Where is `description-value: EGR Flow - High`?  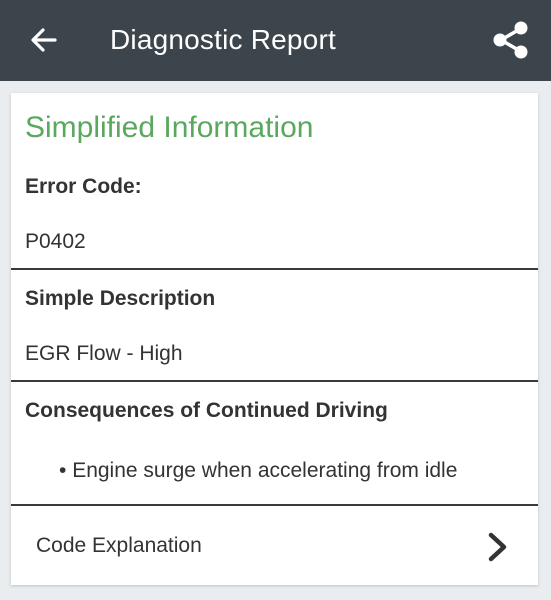
description-value: EGR Flow - High is located at coordinates (104, 353).